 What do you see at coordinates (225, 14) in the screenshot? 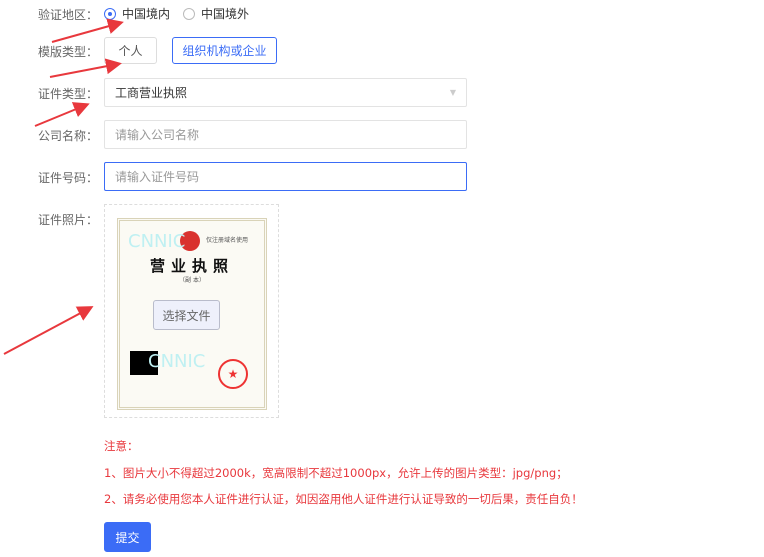
I see `radio-label: 中国境外` at bounding box center [225, 14].